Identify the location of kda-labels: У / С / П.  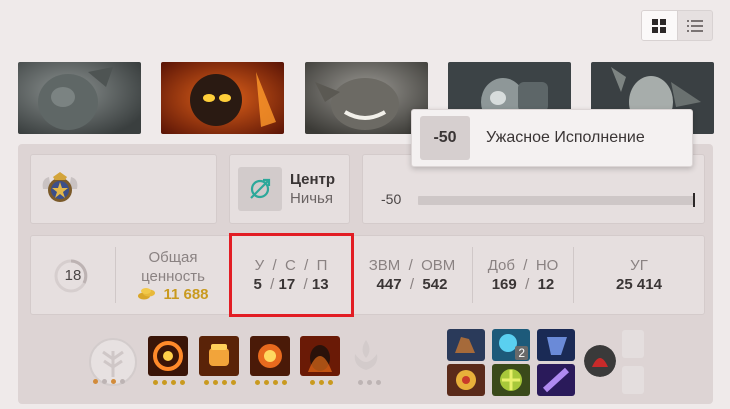
(291, 265).